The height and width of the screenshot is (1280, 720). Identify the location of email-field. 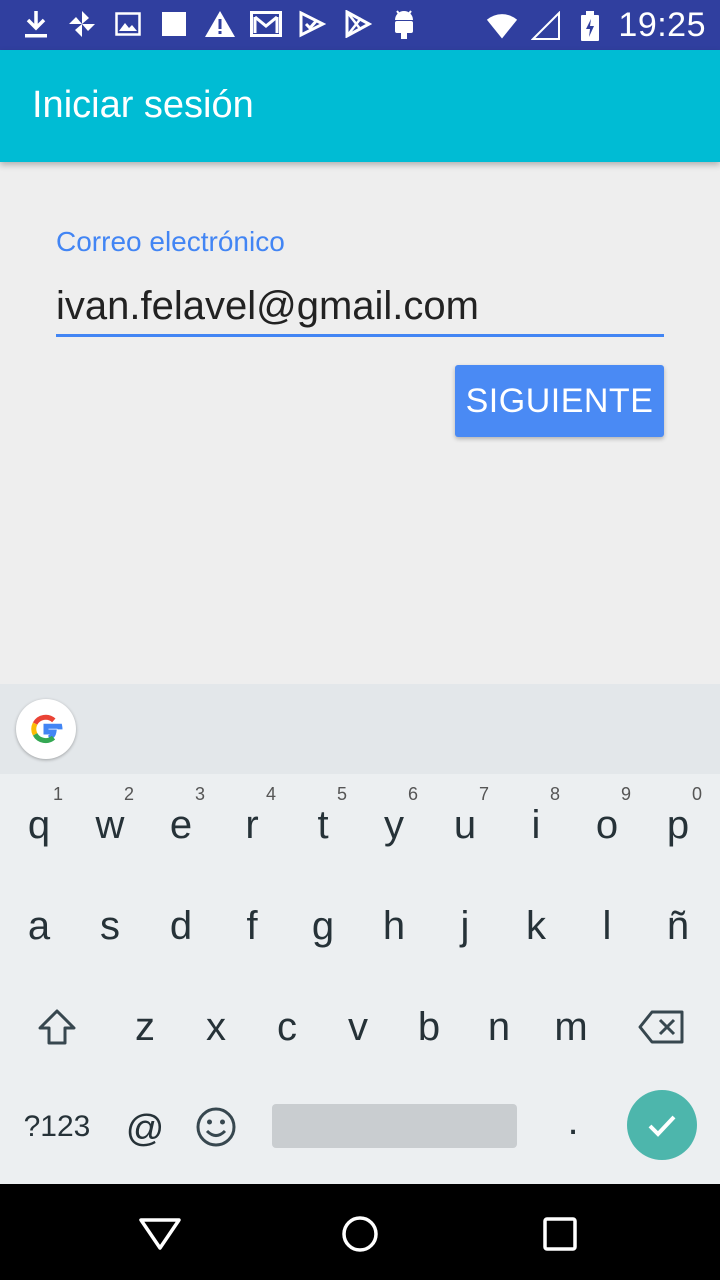
(360, 307).